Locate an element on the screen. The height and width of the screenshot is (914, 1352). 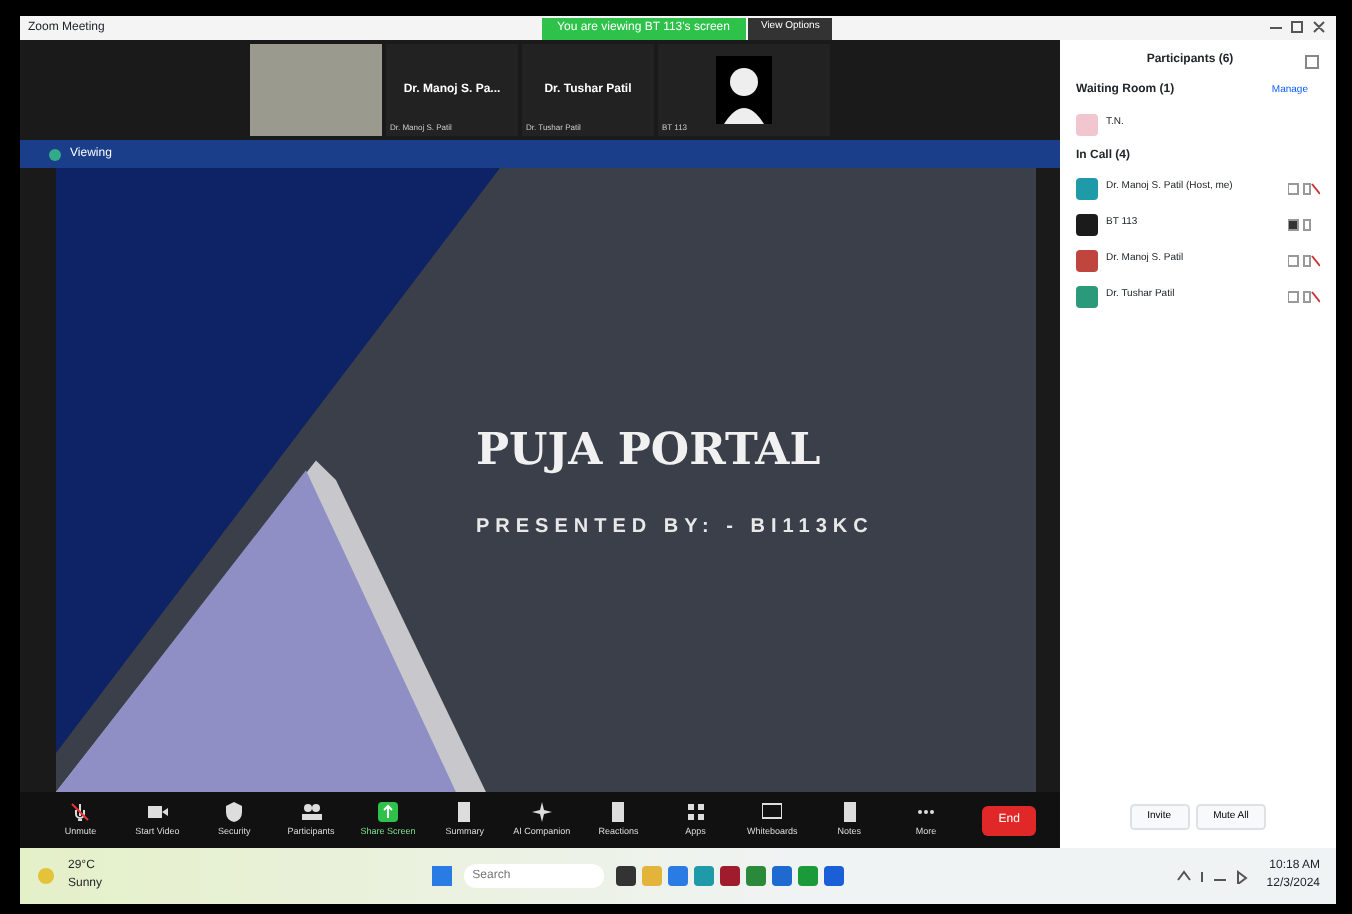
sparkle-icon is located at coordinates (541, 811).